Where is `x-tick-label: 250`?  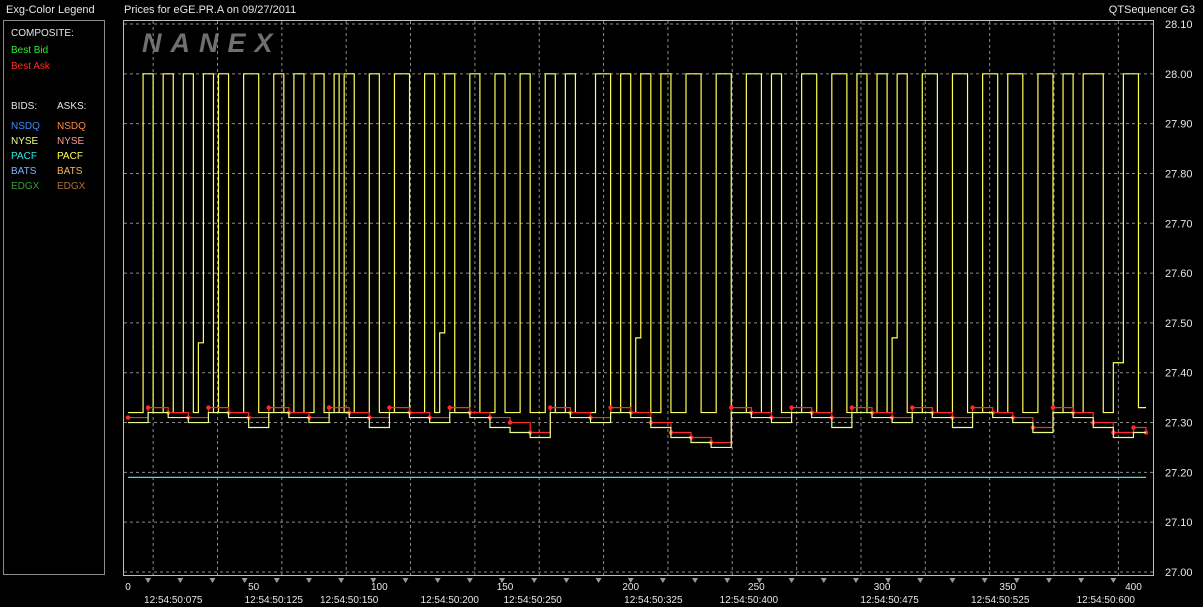
x-tick-label: 250 is located at coordinates (756, 587).